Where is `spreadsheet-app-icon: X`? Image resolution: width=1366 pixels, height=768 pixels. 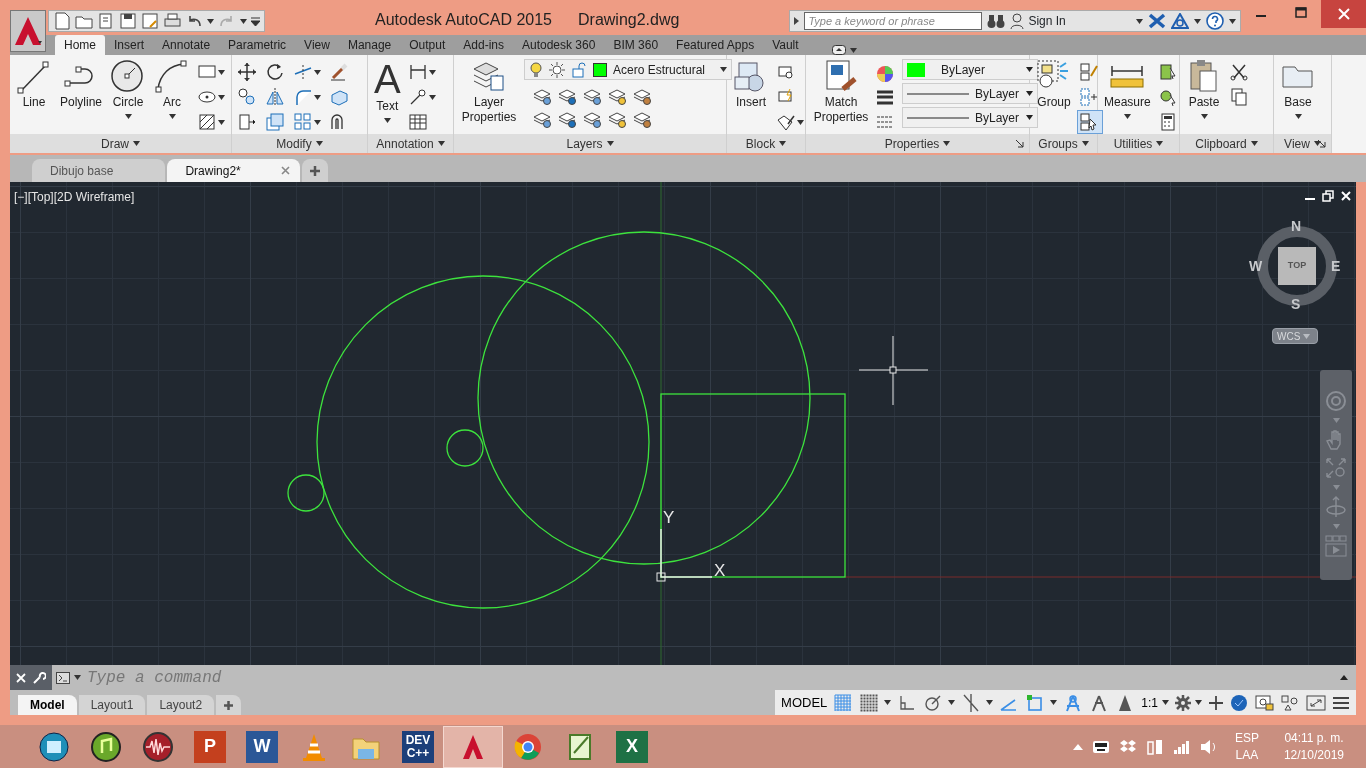 spreadsheet-app-icon: X is located at coordinates (632, 746).